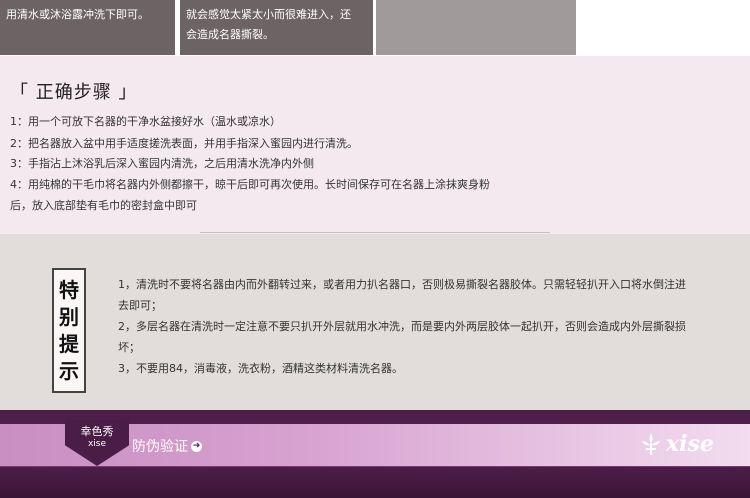 This screenshot has width=750, height=498. I want to click on anti-counterfeit-label: 防伪验证, so click(160, 447).